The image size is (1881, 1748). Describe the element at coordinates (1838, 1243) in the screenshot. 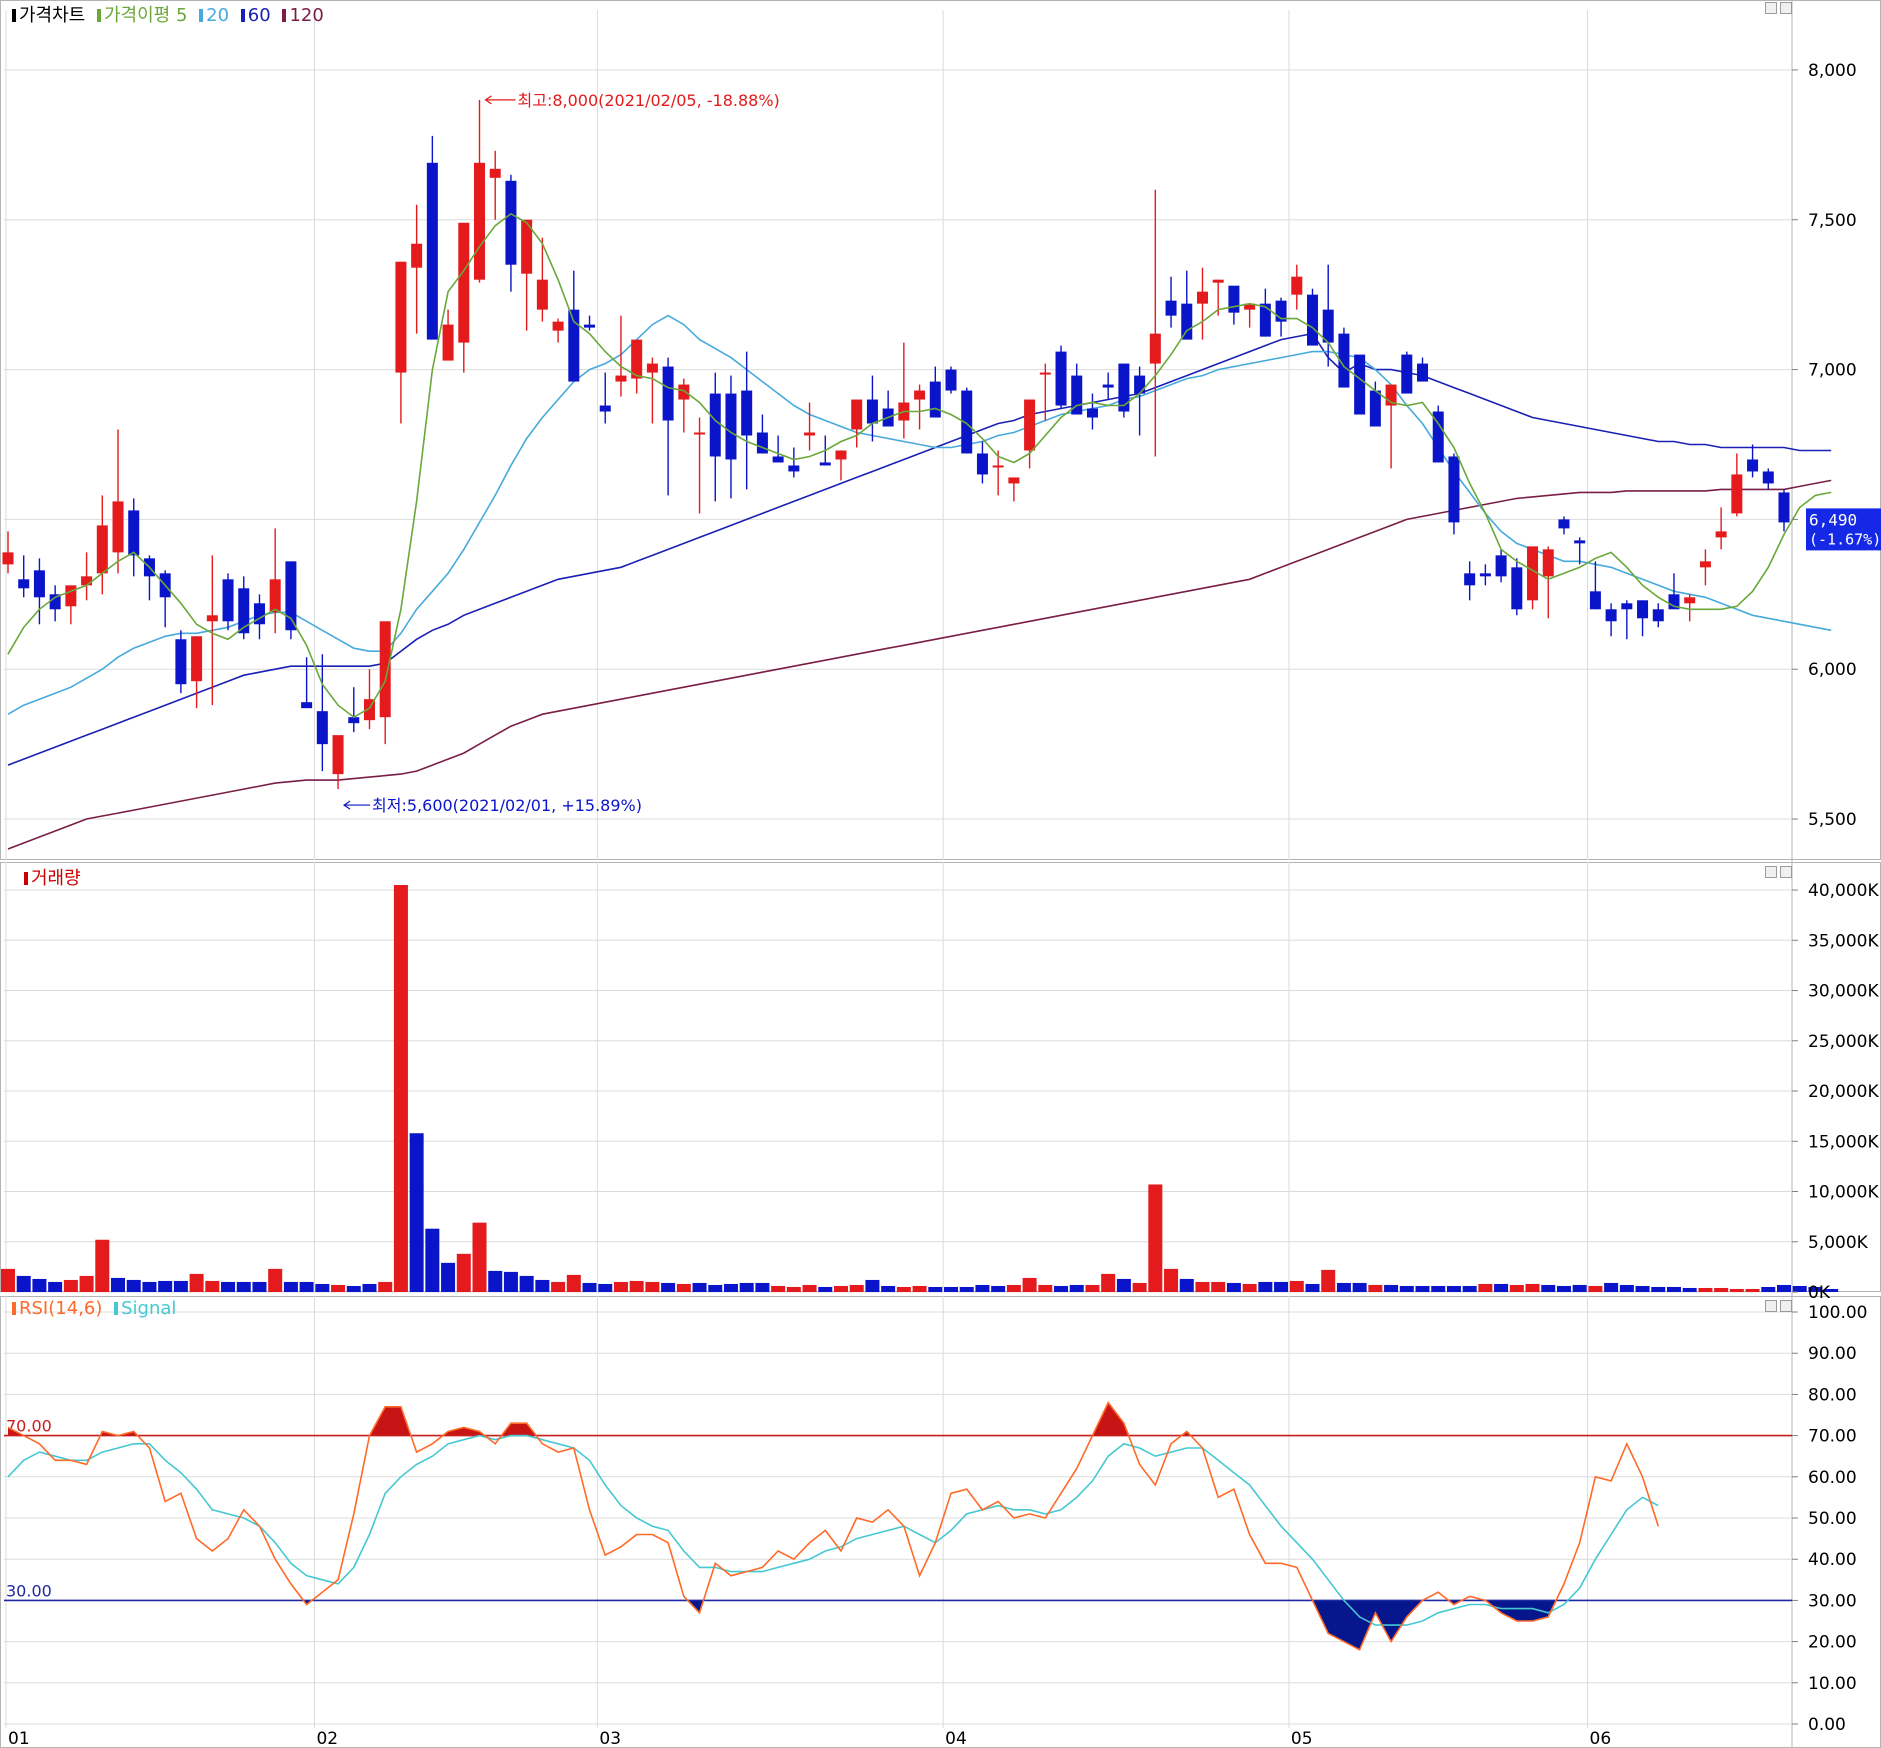

I see `volume-y-tick-label: 5,000K` at that location.